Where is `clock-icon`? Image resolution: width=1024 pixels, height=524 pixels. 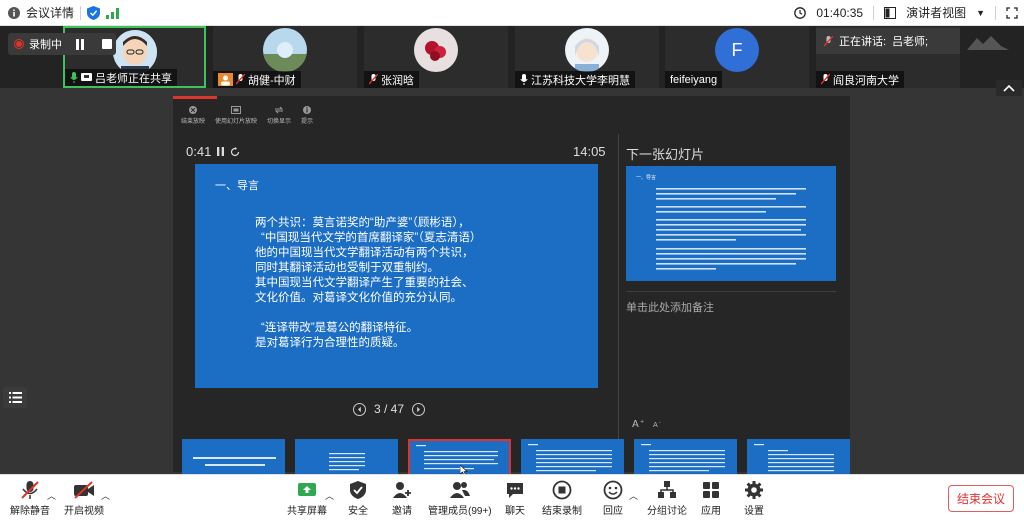
clock-icon is located at coordinates (800, 12).